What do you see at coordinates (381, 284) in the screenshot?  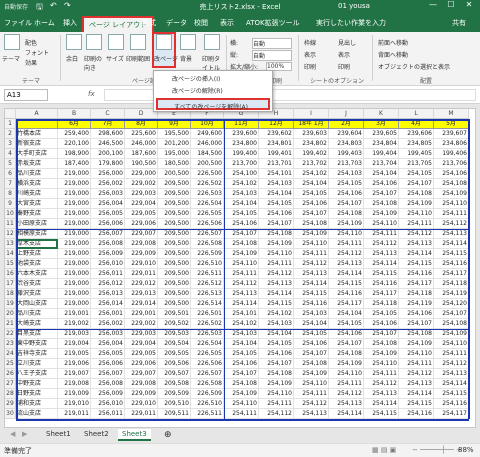 I see `table-cell: 254,116` at bounding box center [381, 284].